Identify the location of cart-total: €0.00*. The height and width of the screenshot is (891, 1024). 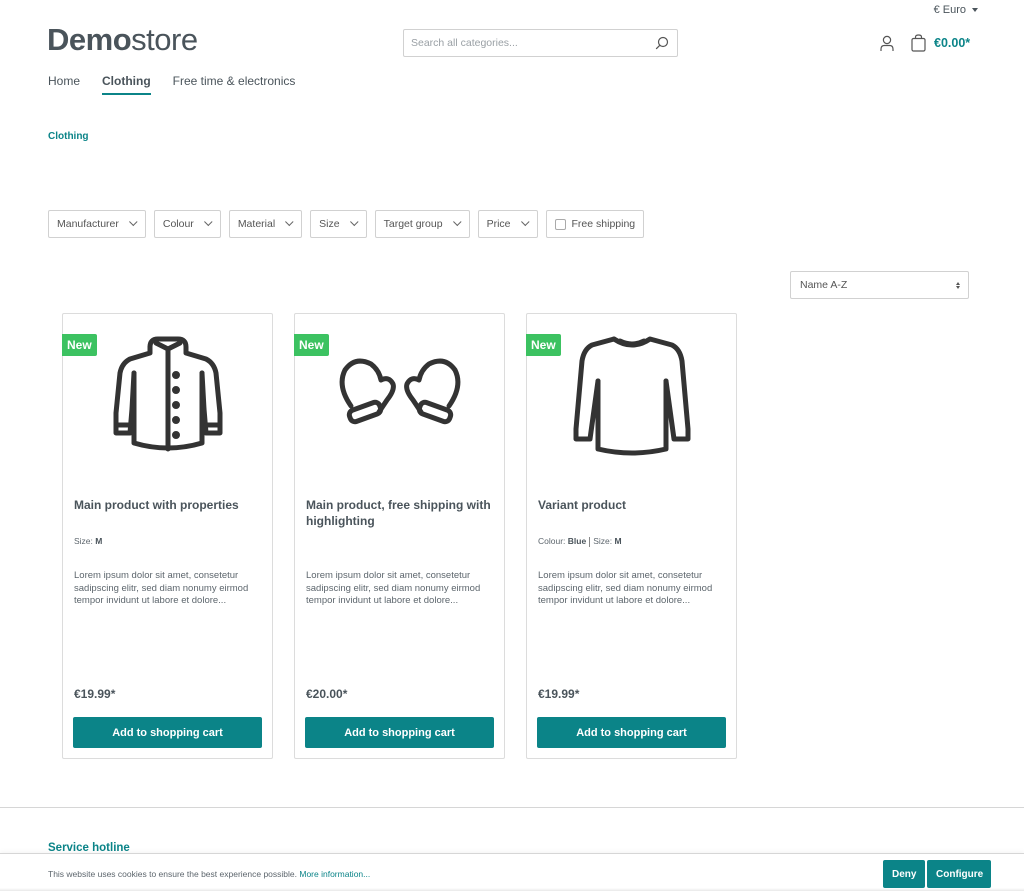
(952, 43).